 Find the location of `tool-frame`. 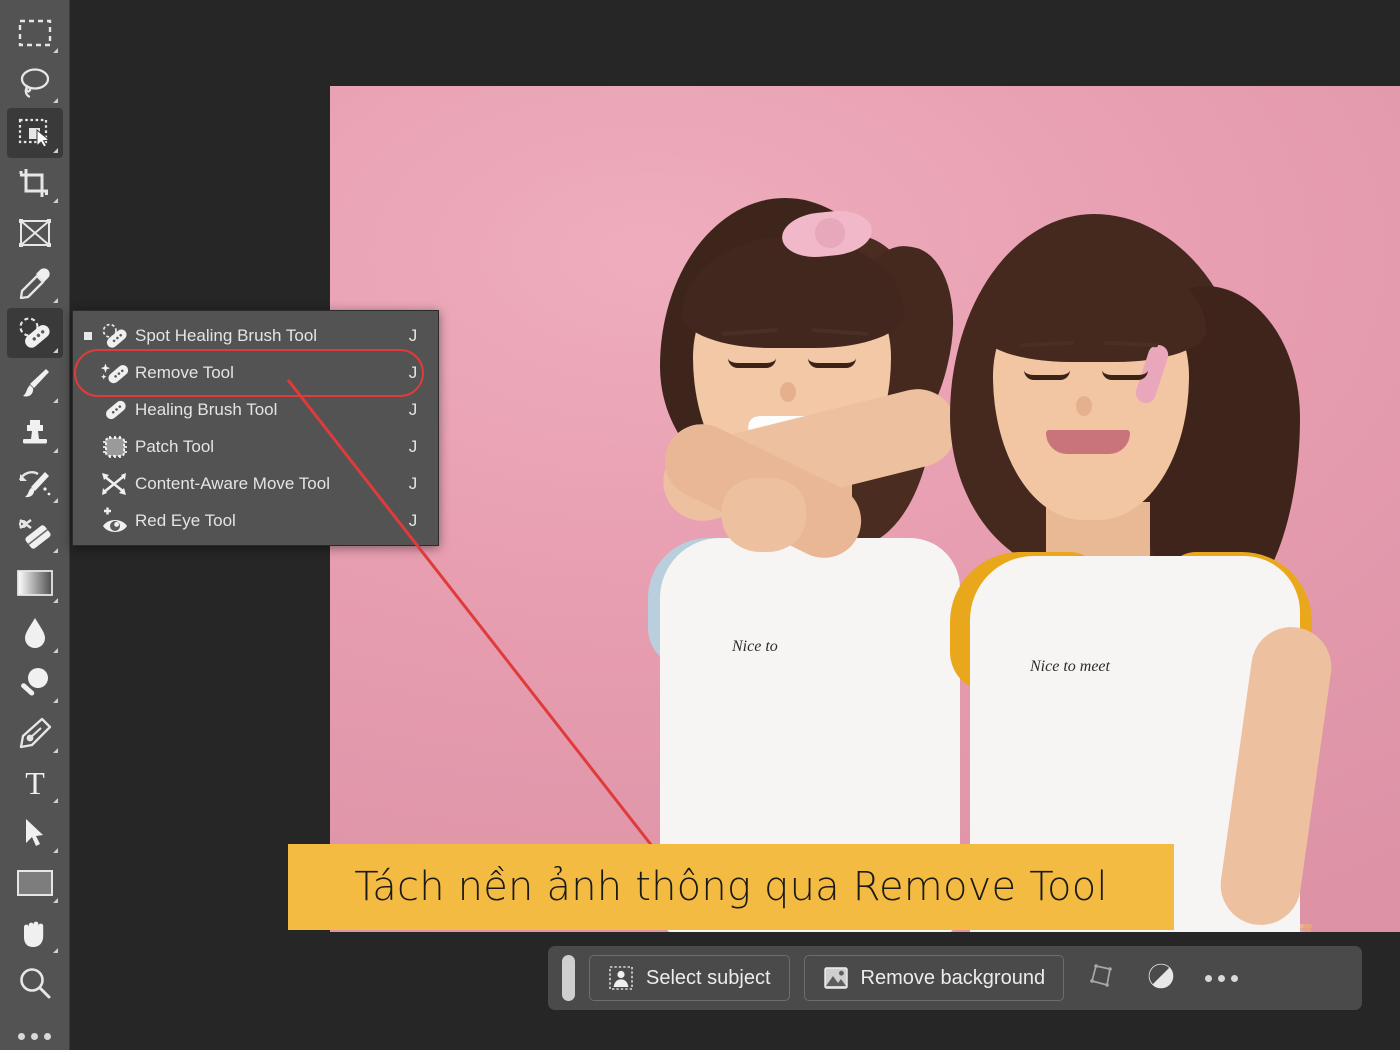

tool-frame is located at coordinates (35, 233).